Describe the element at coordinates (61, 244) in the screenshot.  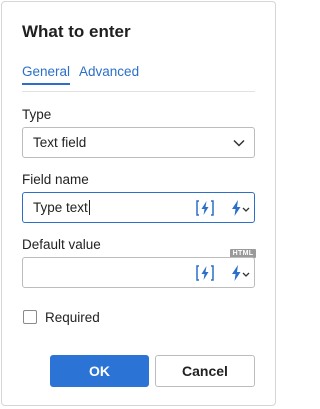
I see `default-value-label: Default value` at that location.